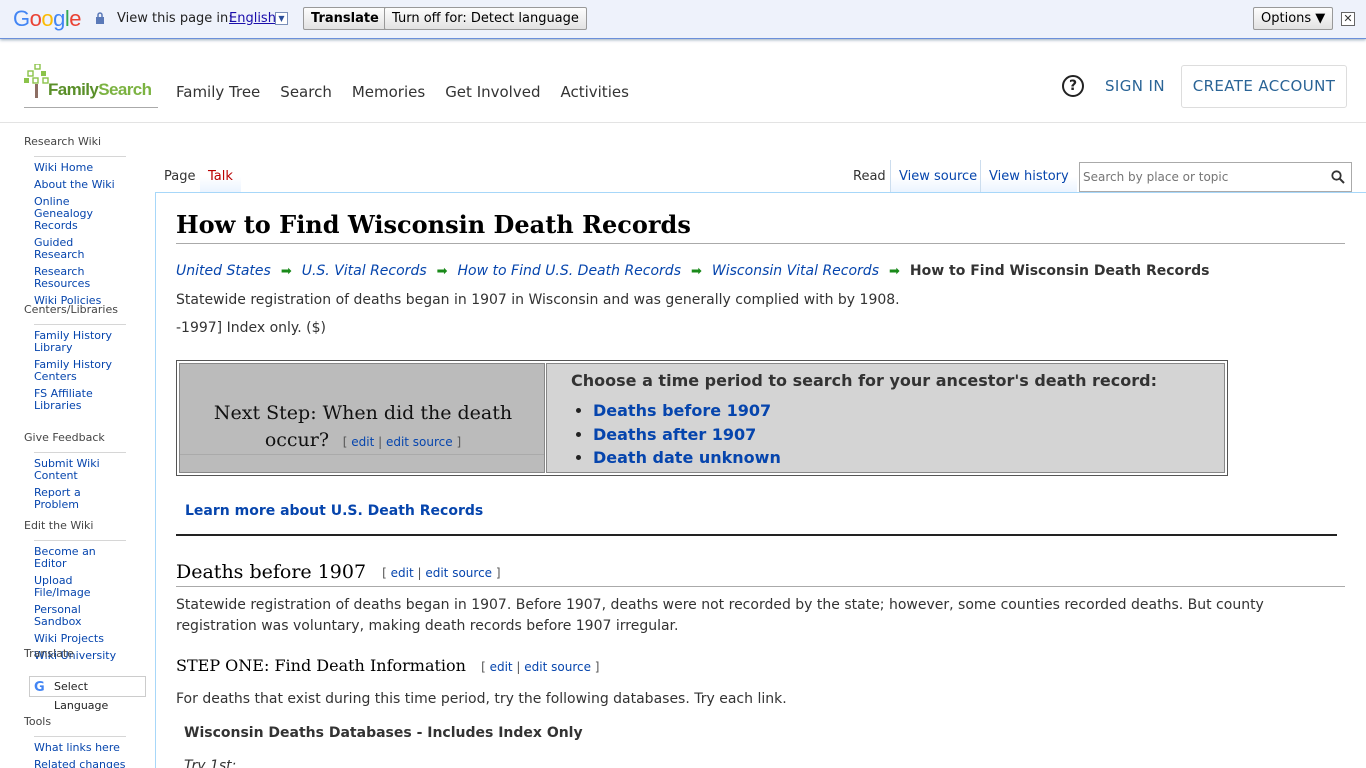  What do you see at coordinates (180, 177) in the screenshot?
I see `tab-page: Page` at bounding box center [180, 177].